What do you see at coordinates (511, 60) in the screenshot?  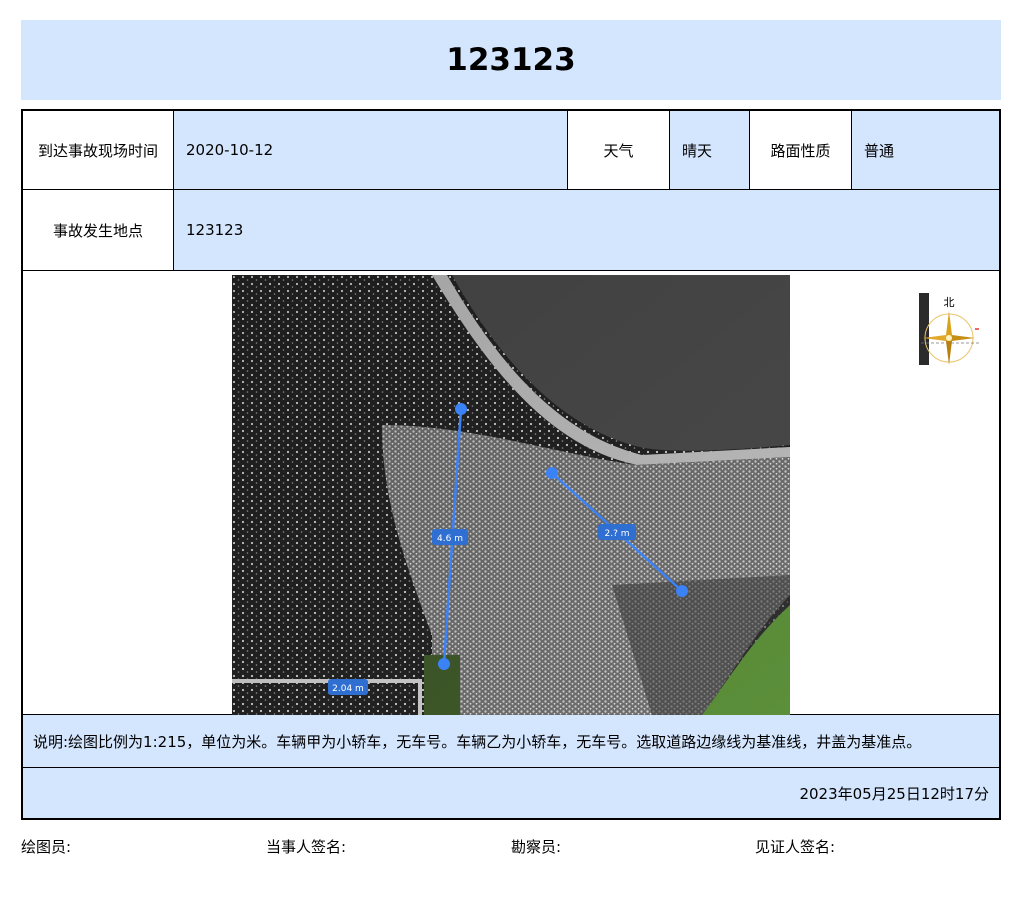 I see `page-title: 123123` at bounding box center [511, 60].